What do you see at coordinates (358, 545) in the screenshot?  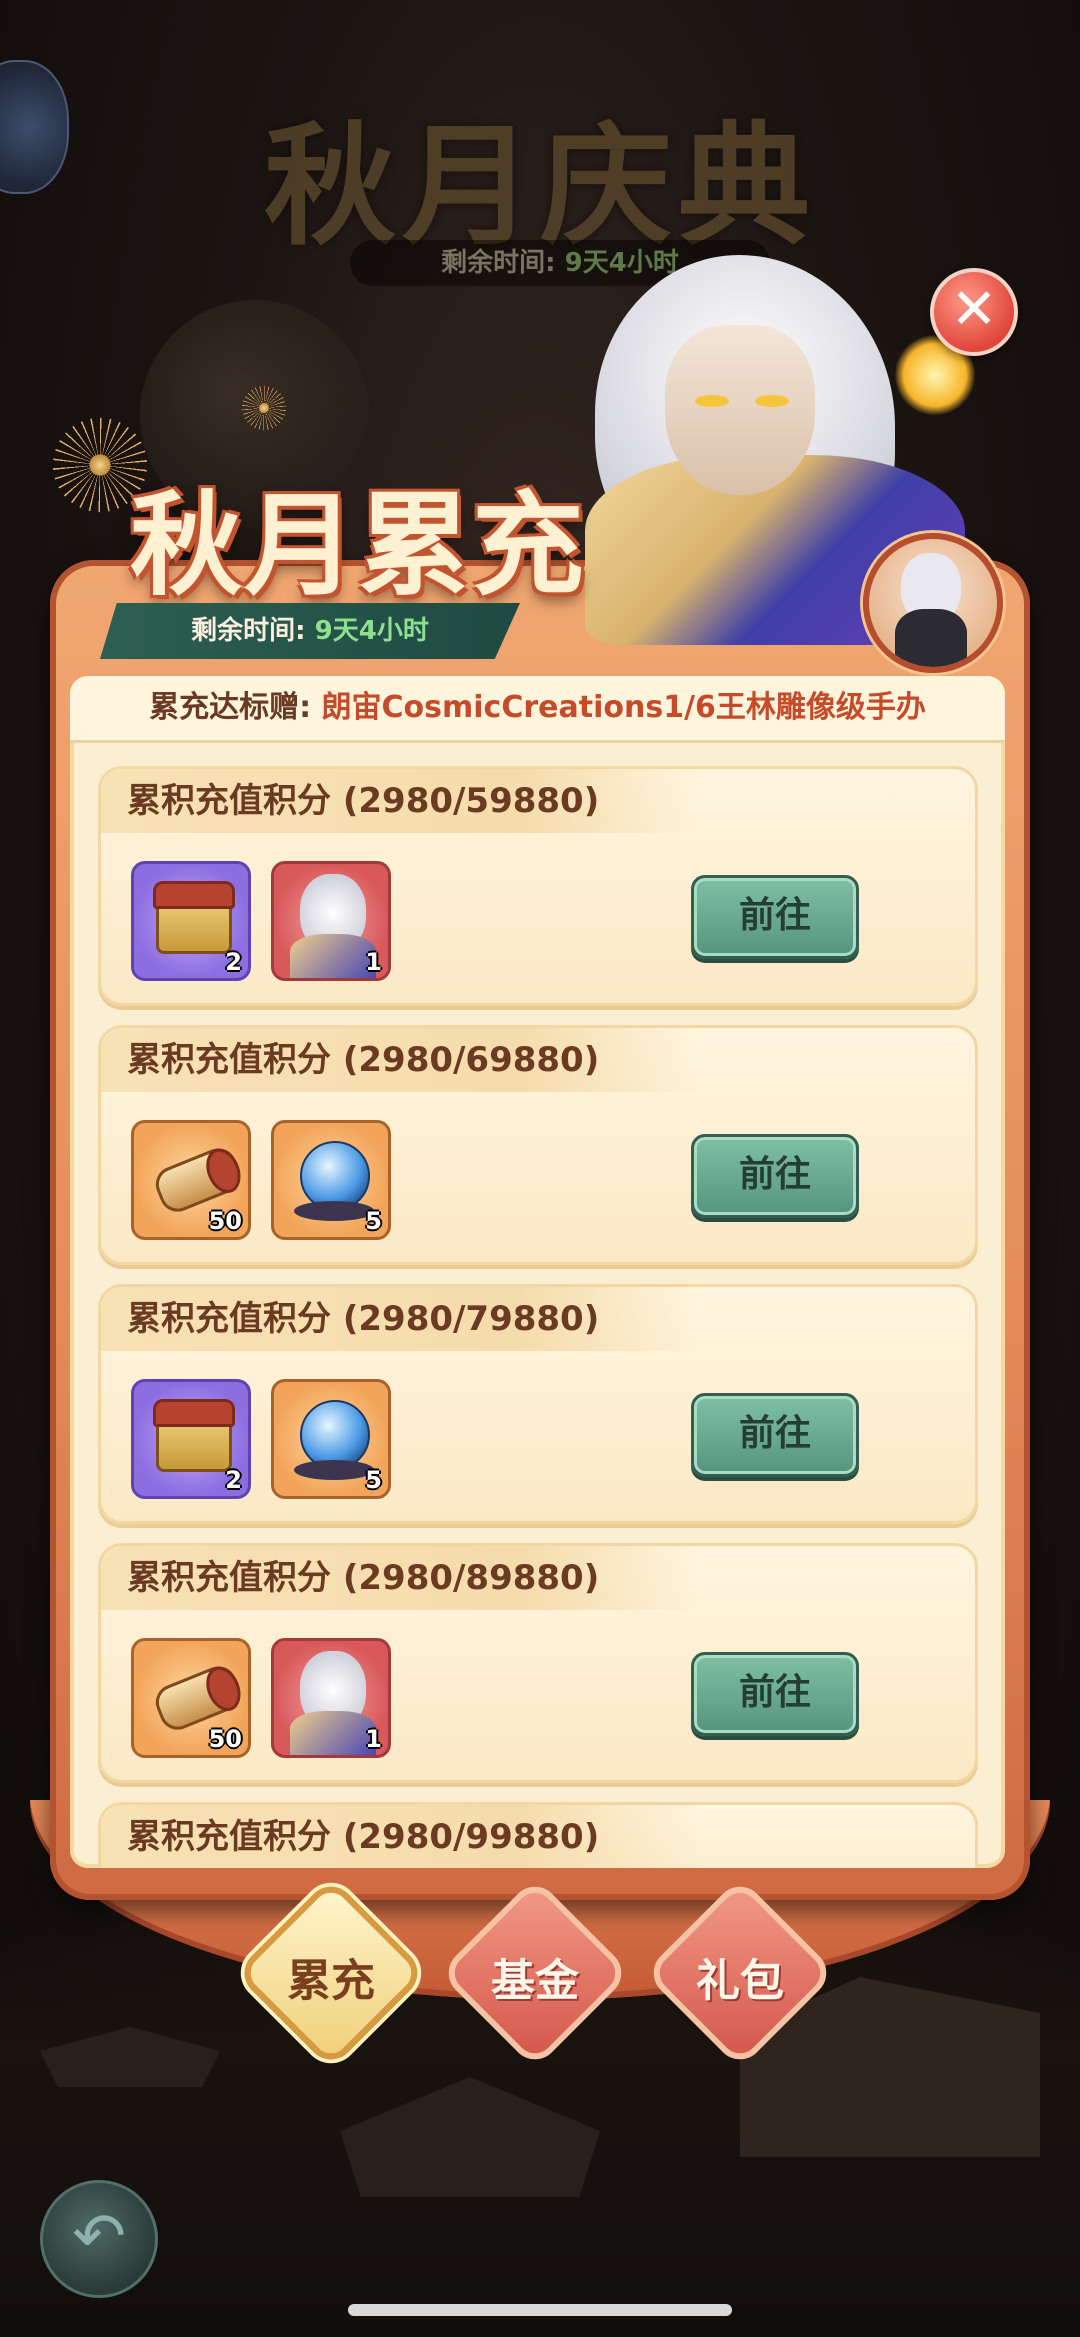 I see `panel-title: 秋月累充` at bounding box center [358, 545].